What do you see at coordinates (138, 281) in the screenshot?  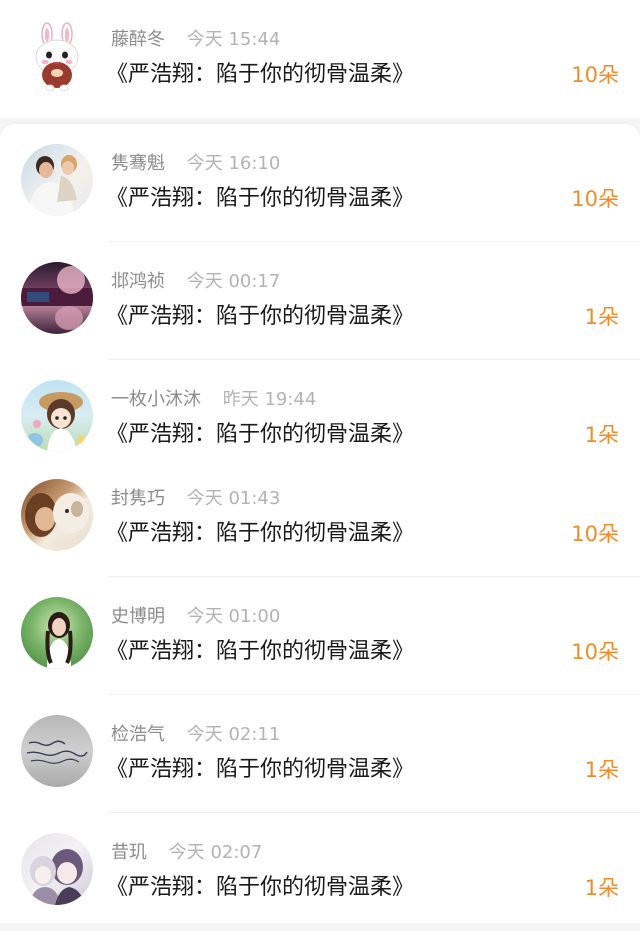 I see `user-name: 邶鸿祯` at bounding box center [138, 281].